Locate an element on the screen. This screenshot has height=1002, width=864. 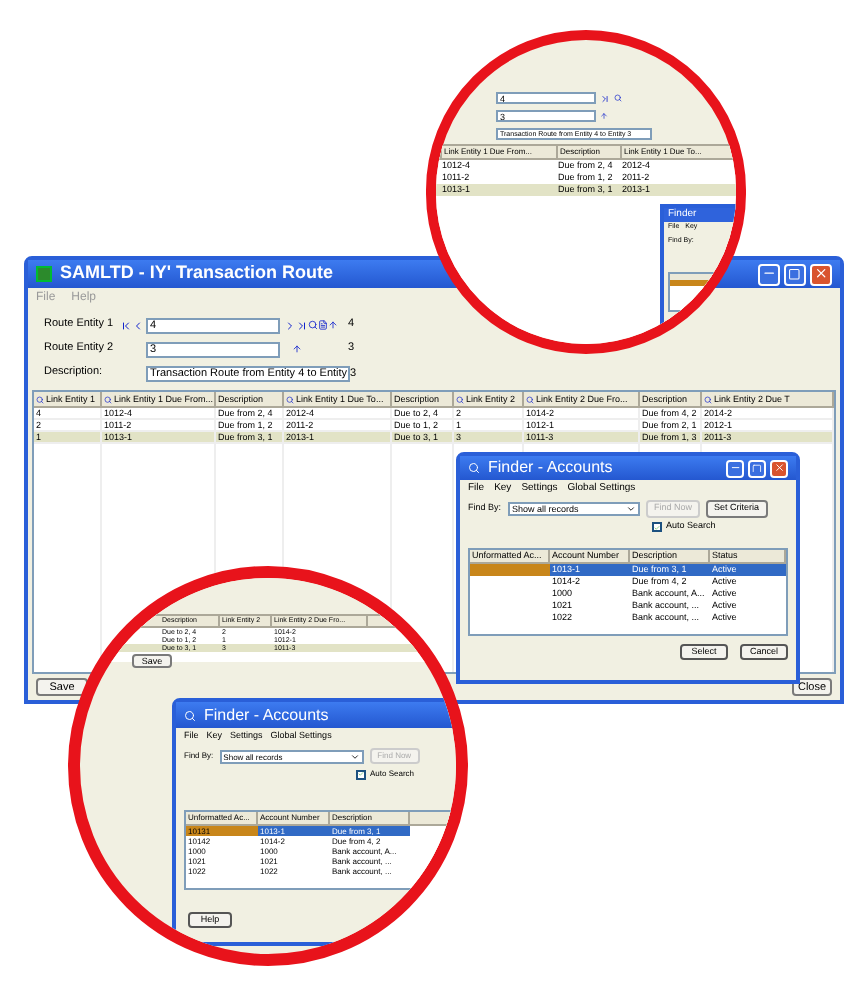
minimize-icon is located at coordinates (735, 468).